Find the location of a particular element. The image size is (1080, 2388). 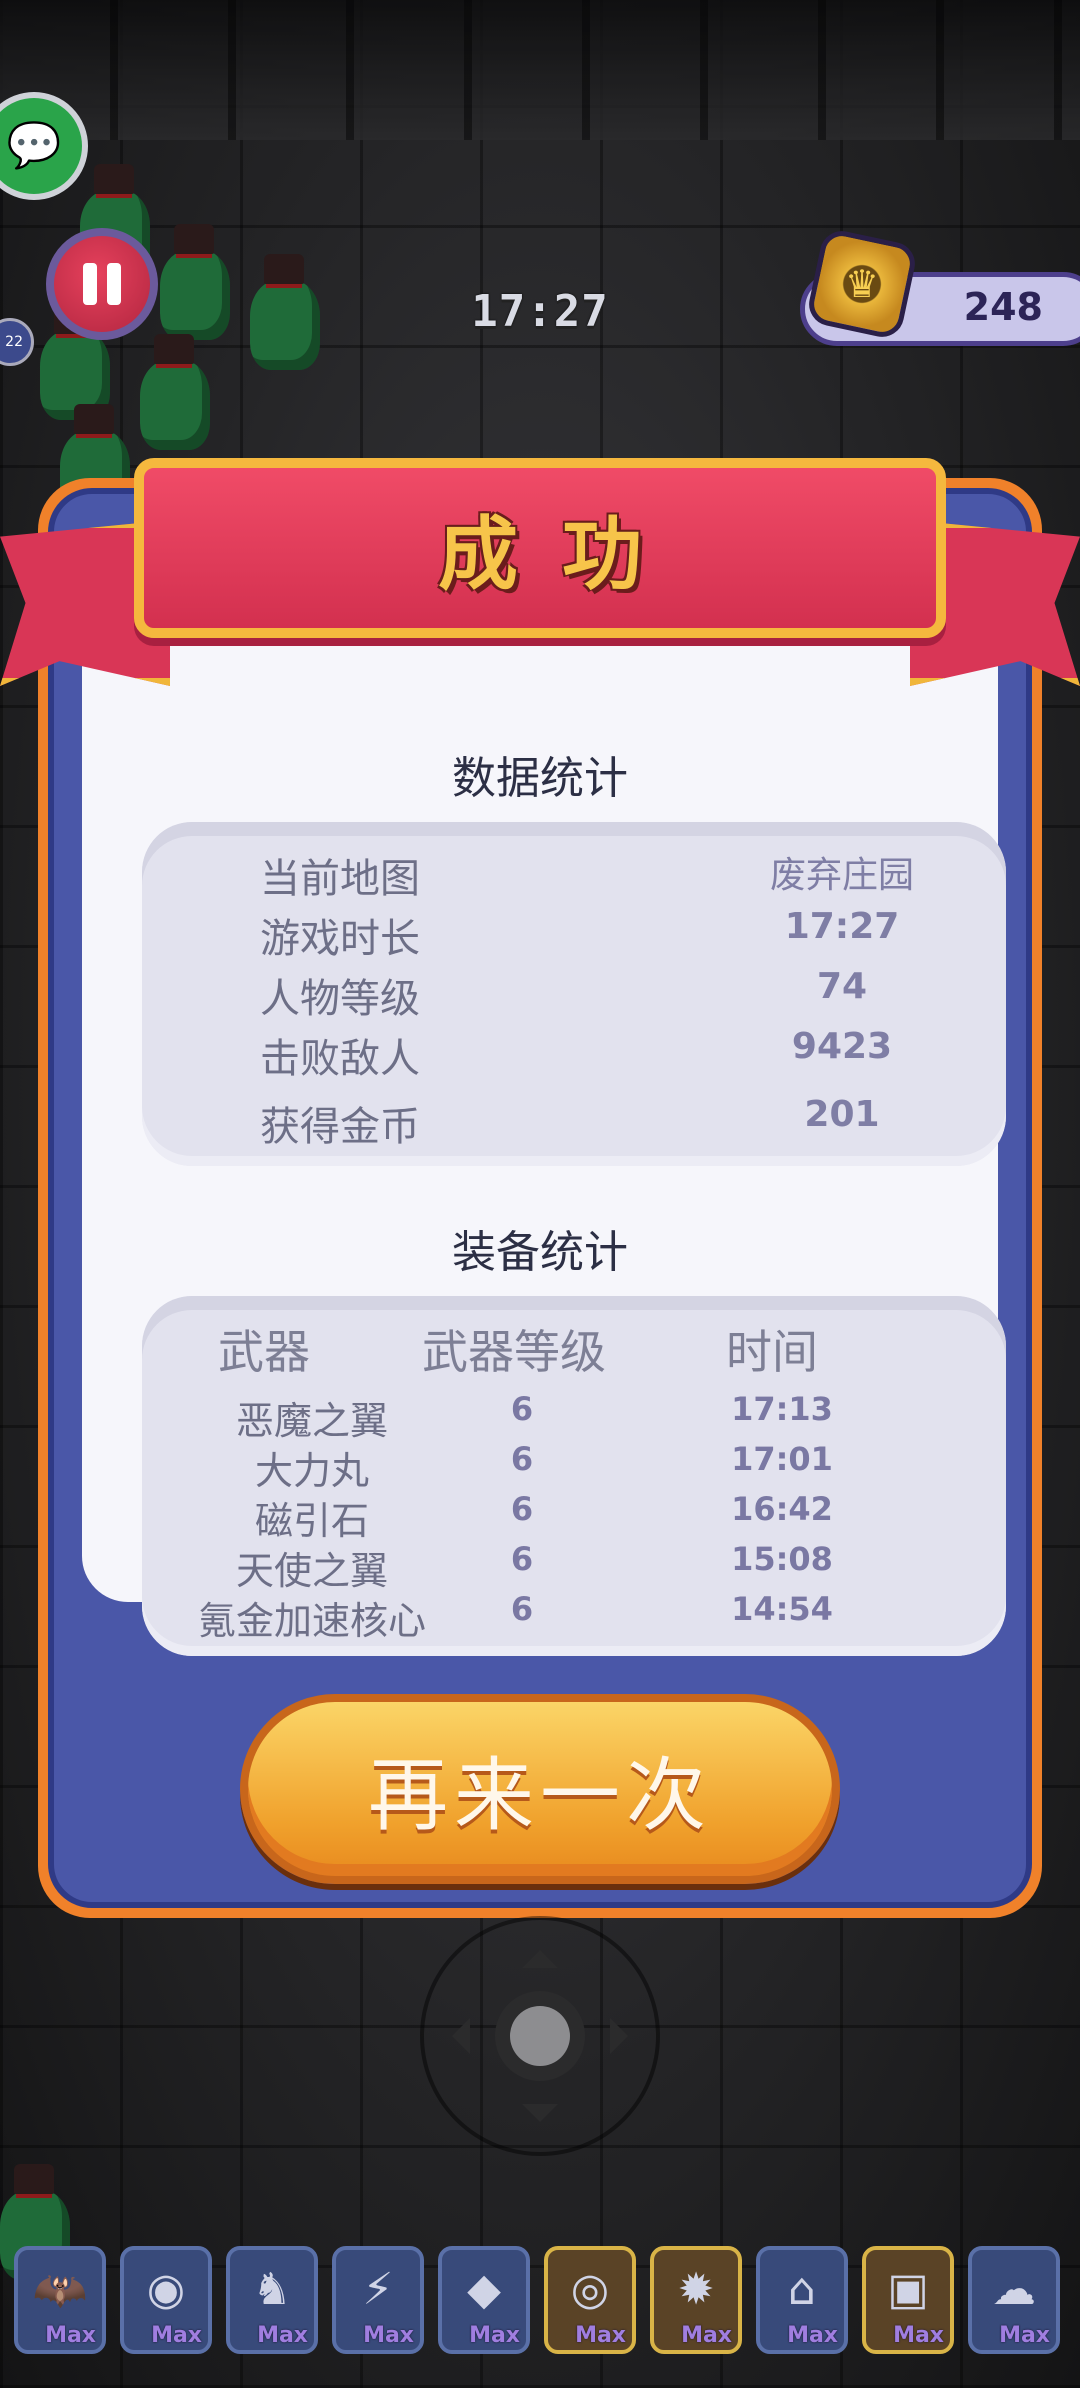

equipment-section-title: 装备统计 is located at coordinates (540, 1252).